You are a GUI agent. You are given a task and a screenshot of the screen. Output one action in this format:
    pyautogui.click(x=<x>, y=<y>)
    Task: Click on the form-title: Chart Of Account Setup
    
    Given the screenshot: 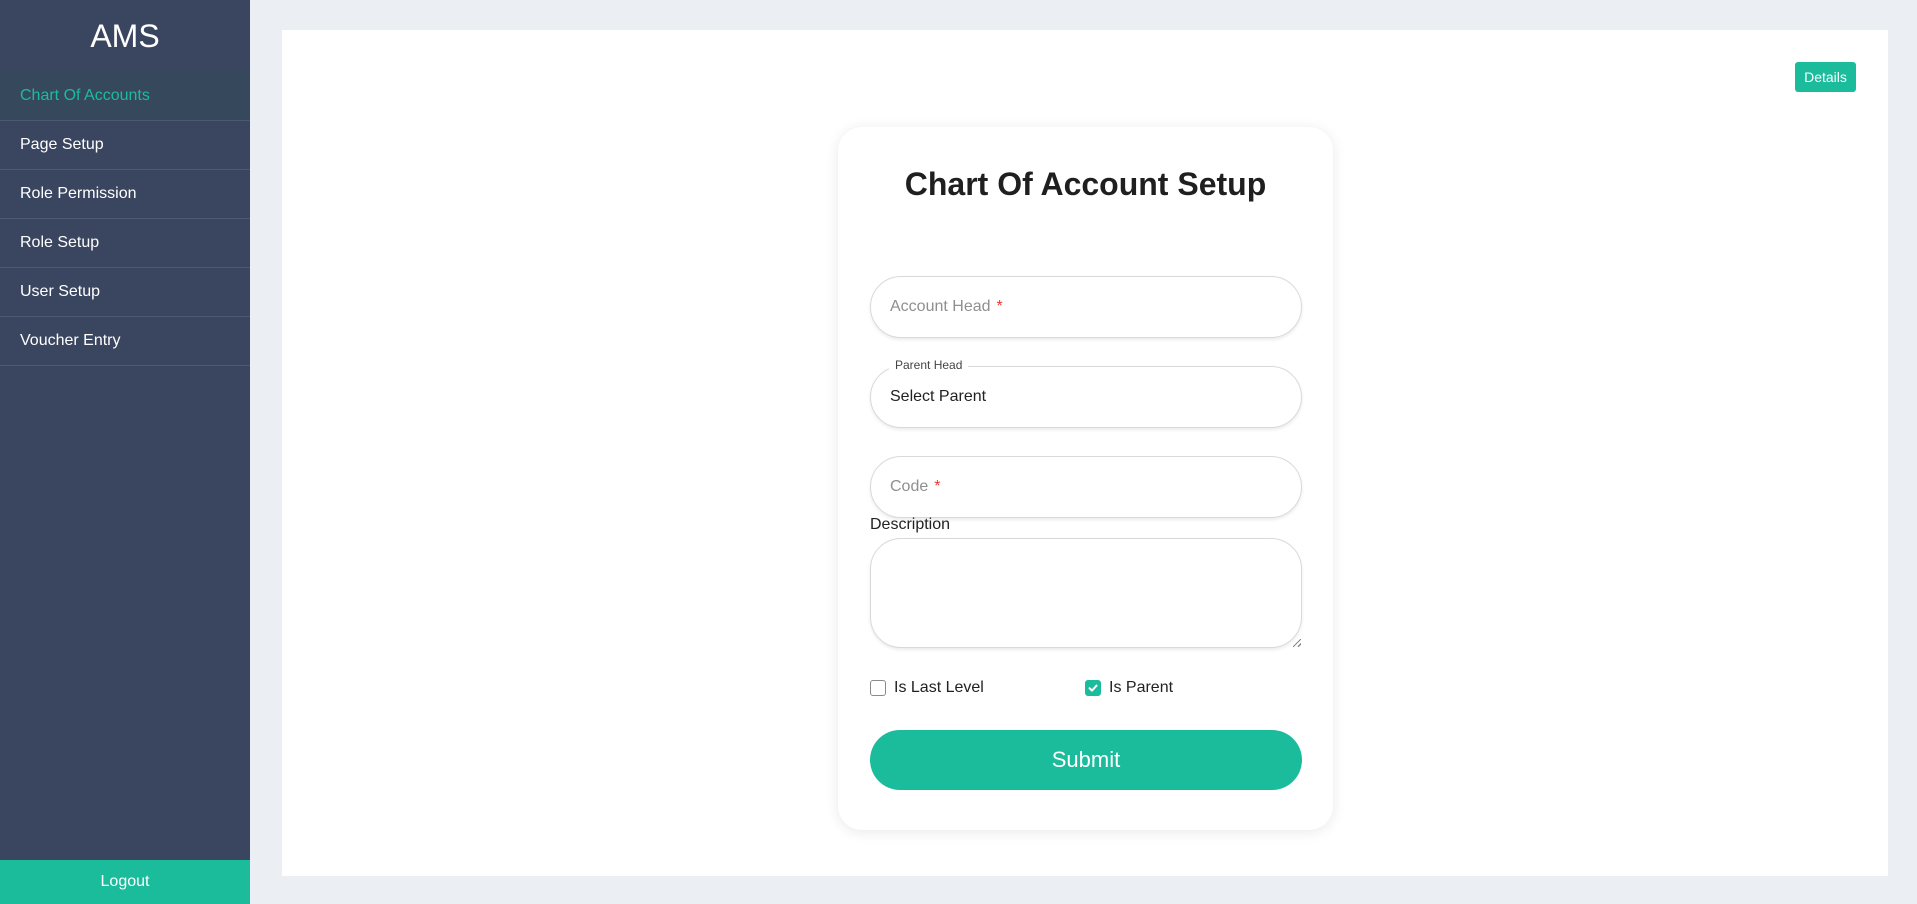 What is the action you would take?
    pyautogui.click(x=1085, y=184)
    